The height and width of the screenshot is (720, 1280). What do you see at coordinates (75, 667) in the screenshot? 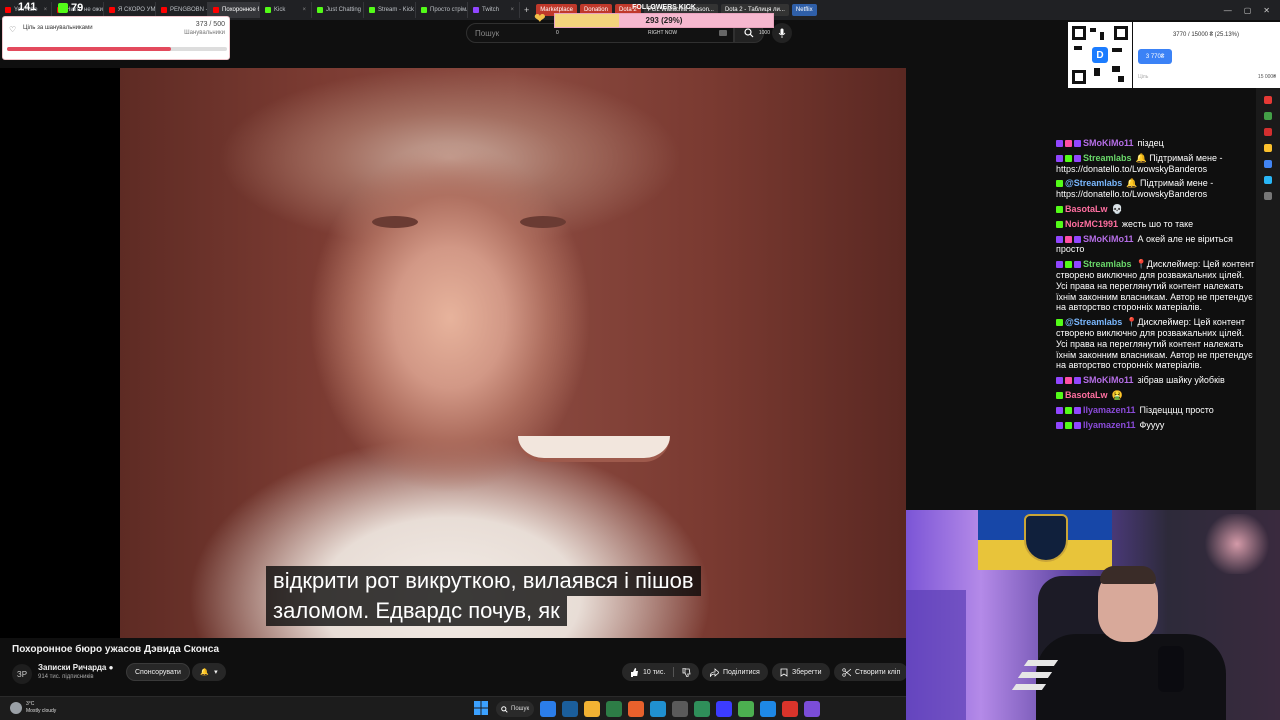
I see `channel-name: Записки Ричарда ●` at bounding box center [75, 667].